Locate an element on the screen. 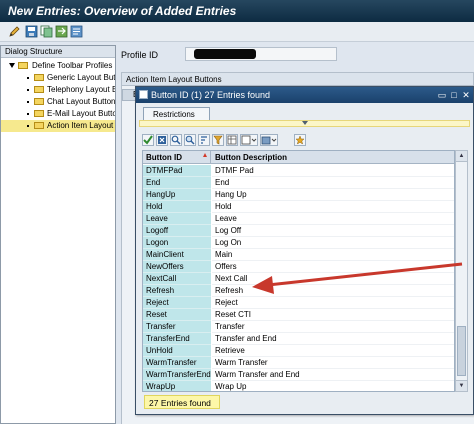 The height and width of the screenshot is (424, 474). personalize-icon is located at coordinates (300, 140).